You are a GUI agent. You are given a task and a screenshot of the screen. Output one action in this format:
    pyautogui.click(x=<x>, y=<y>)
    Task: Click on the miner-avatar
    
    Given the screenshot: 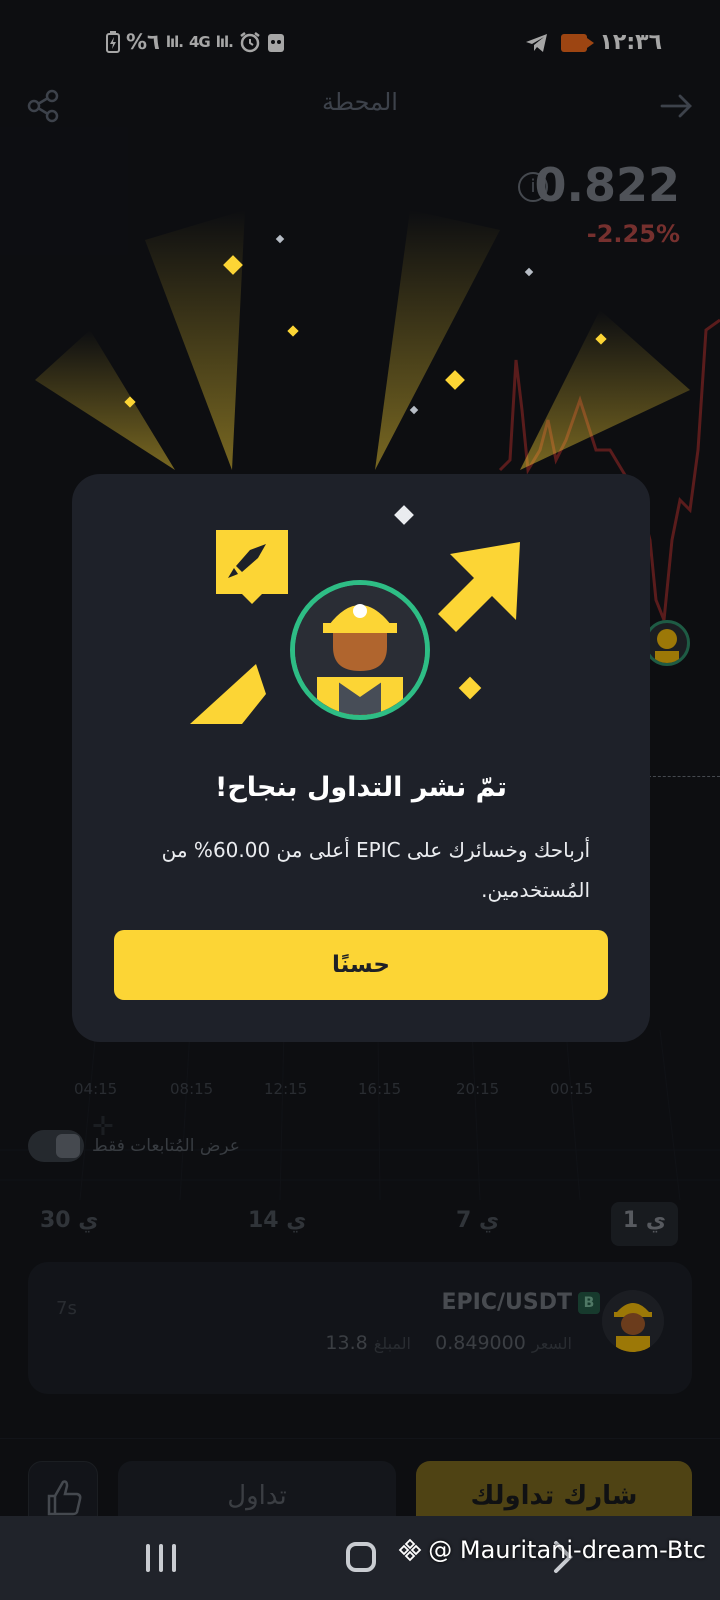 What is the action you would take?
    pyautogui.click(x=360, y=650)
    